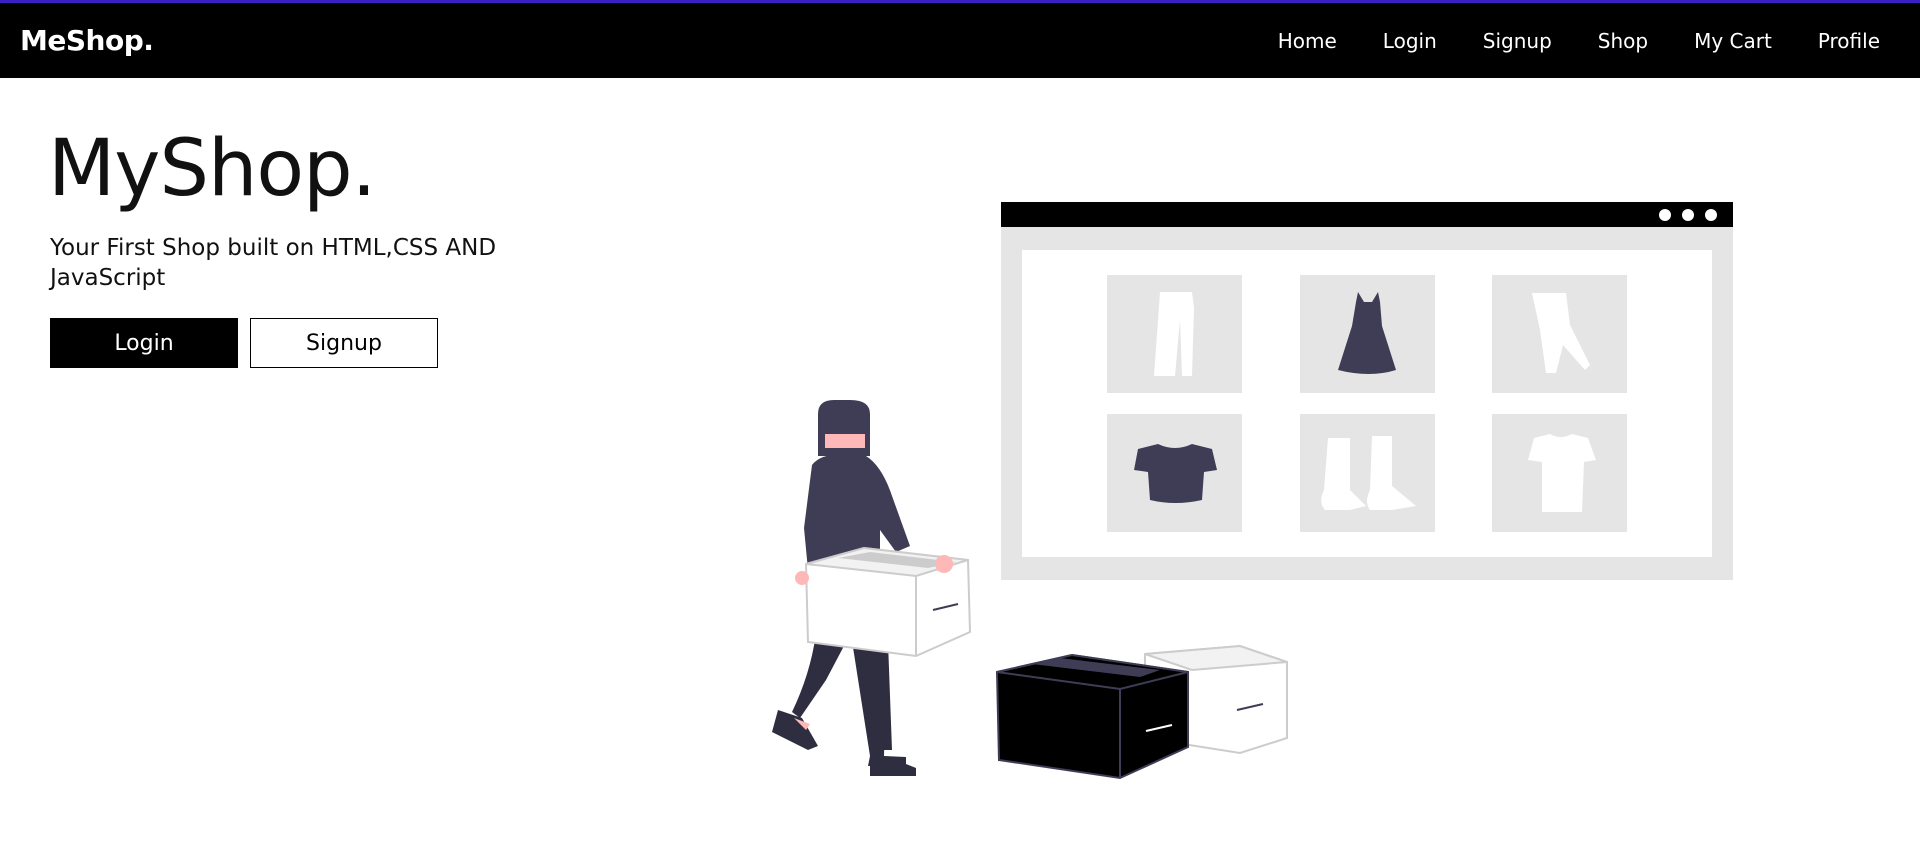 This screenshot has width=1920, height=868. What do you see at coordinates (144, 343) in the screenshot?
I see `login-button: Login` at bounding box center [144, 343].